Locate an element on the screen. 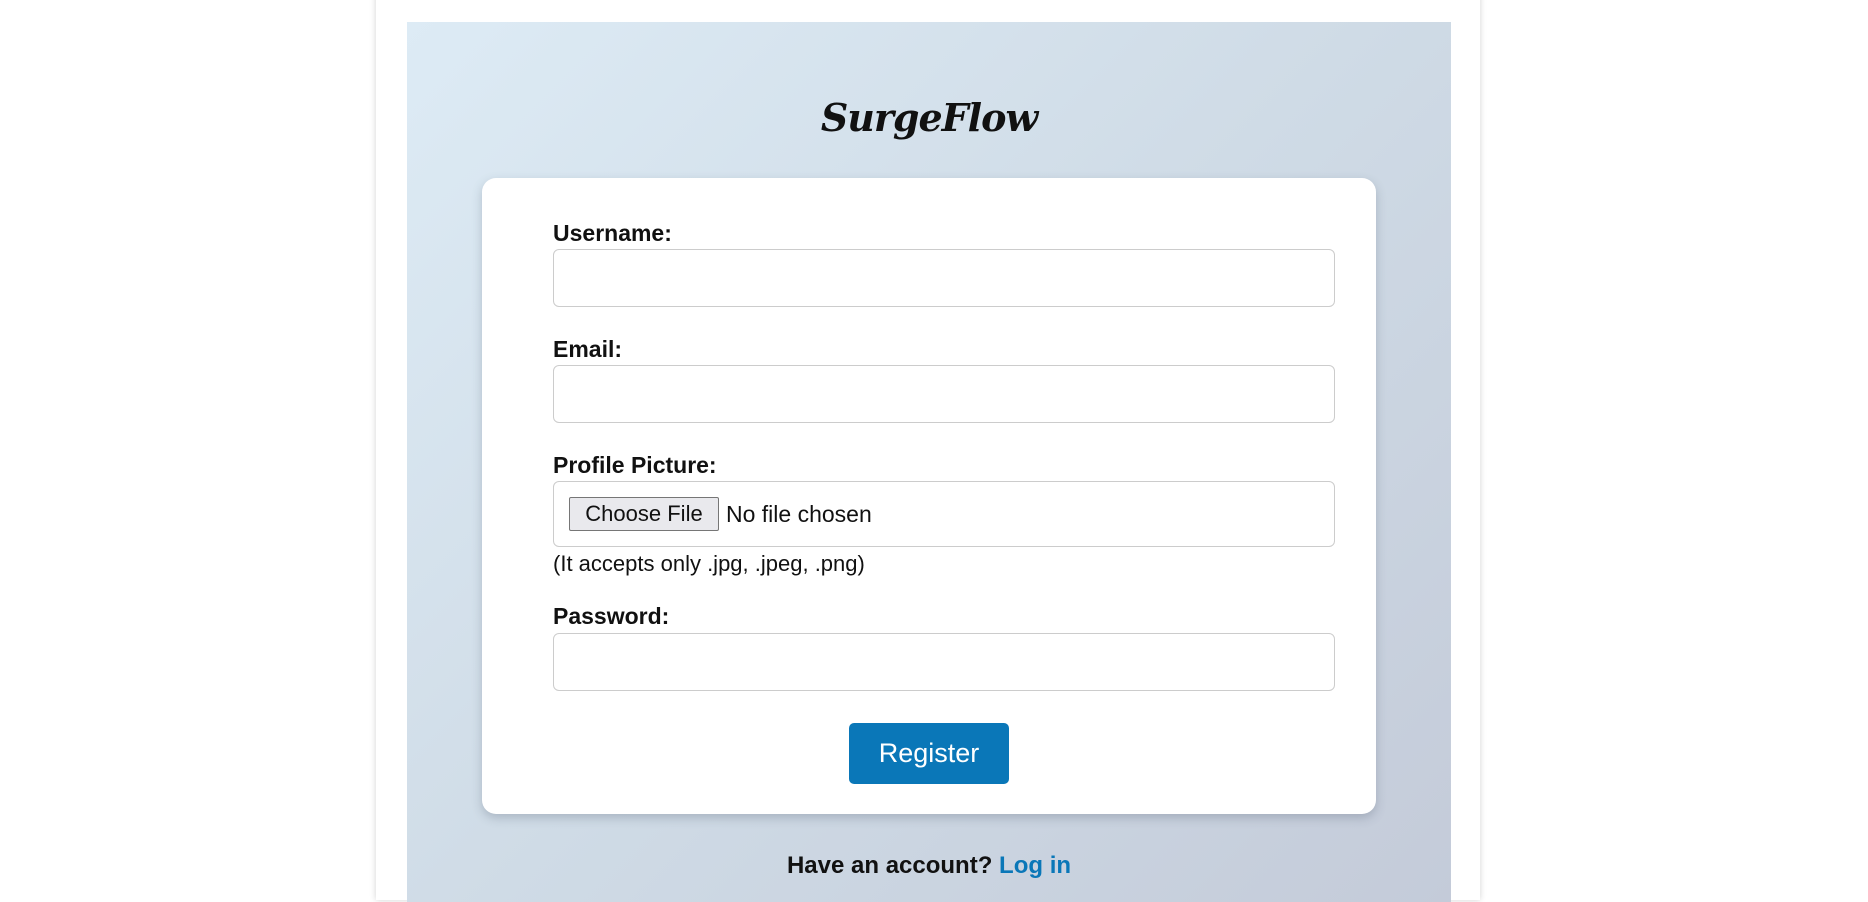 Image resolution: width=1868 pixels, height=902 pixels. password-input is located at coordinates (944, 662).